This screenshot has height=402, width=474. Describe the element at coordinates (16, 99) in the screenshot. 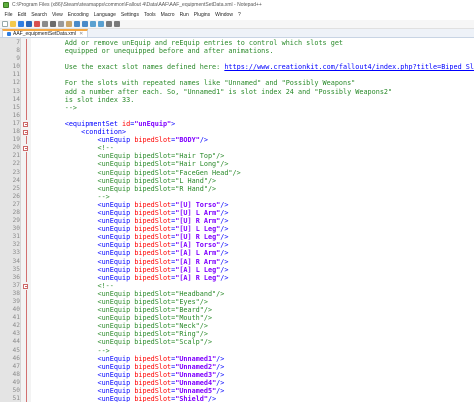

I see `line-number: 14` at that location.